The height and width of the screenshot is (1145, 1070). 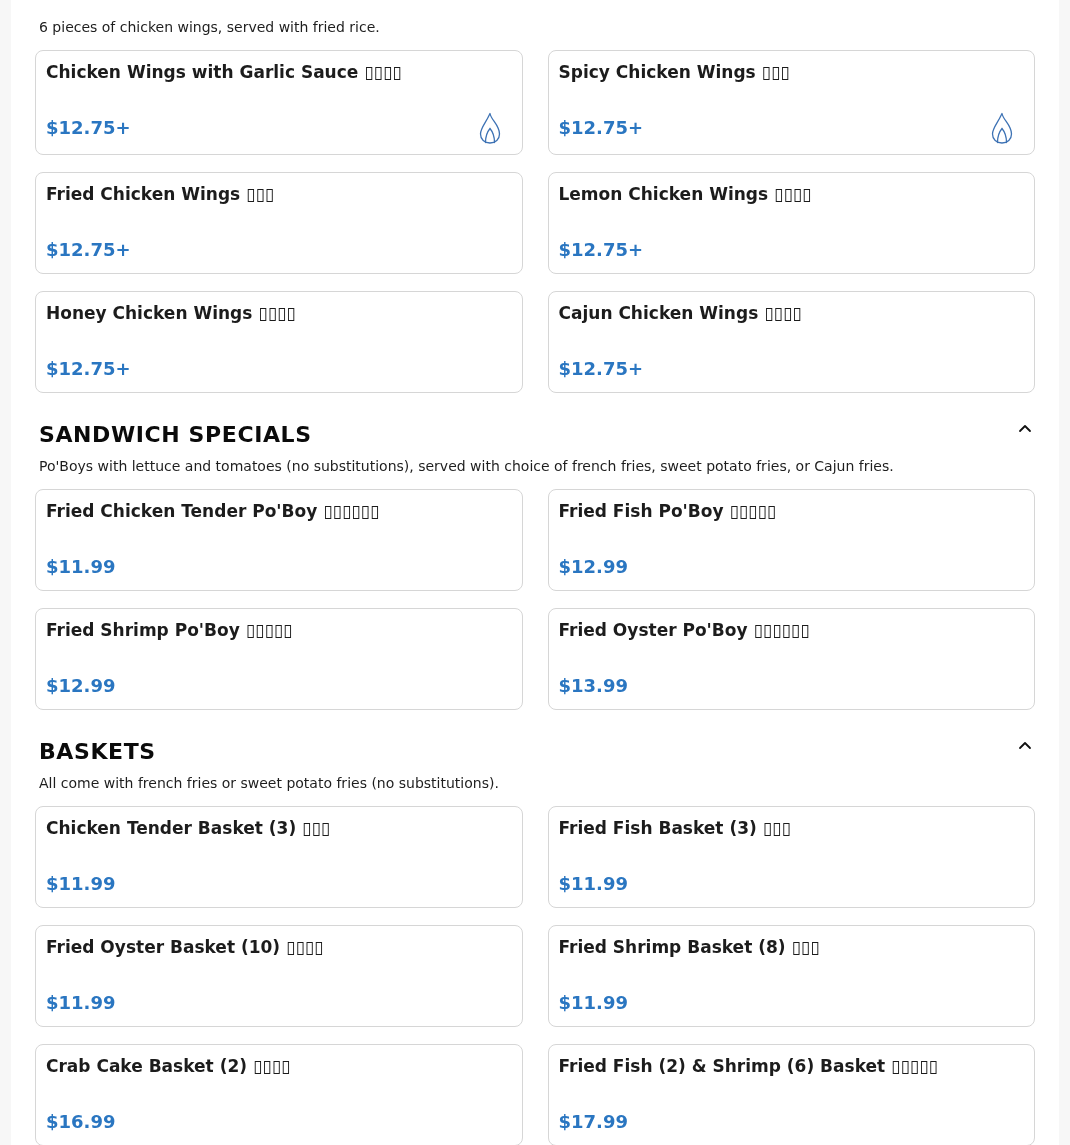 What do you see at coordinates (791, 857) in the screenshot?
I see `menu-item-card: Fried Fish Basket (3) ▯▯▯ $11.99` at bounding box center [791, 857].